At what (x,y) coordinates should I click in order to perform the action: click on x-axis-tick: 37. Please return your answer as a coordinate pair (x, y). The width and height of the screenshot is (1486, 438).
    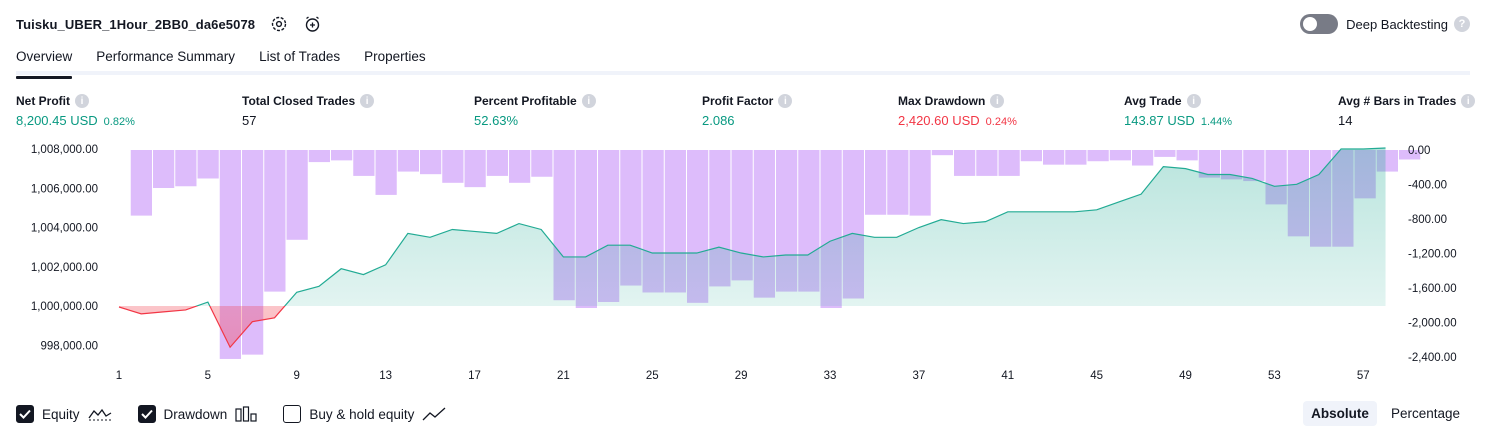
    Looking at the image, I should click on (919, 376).